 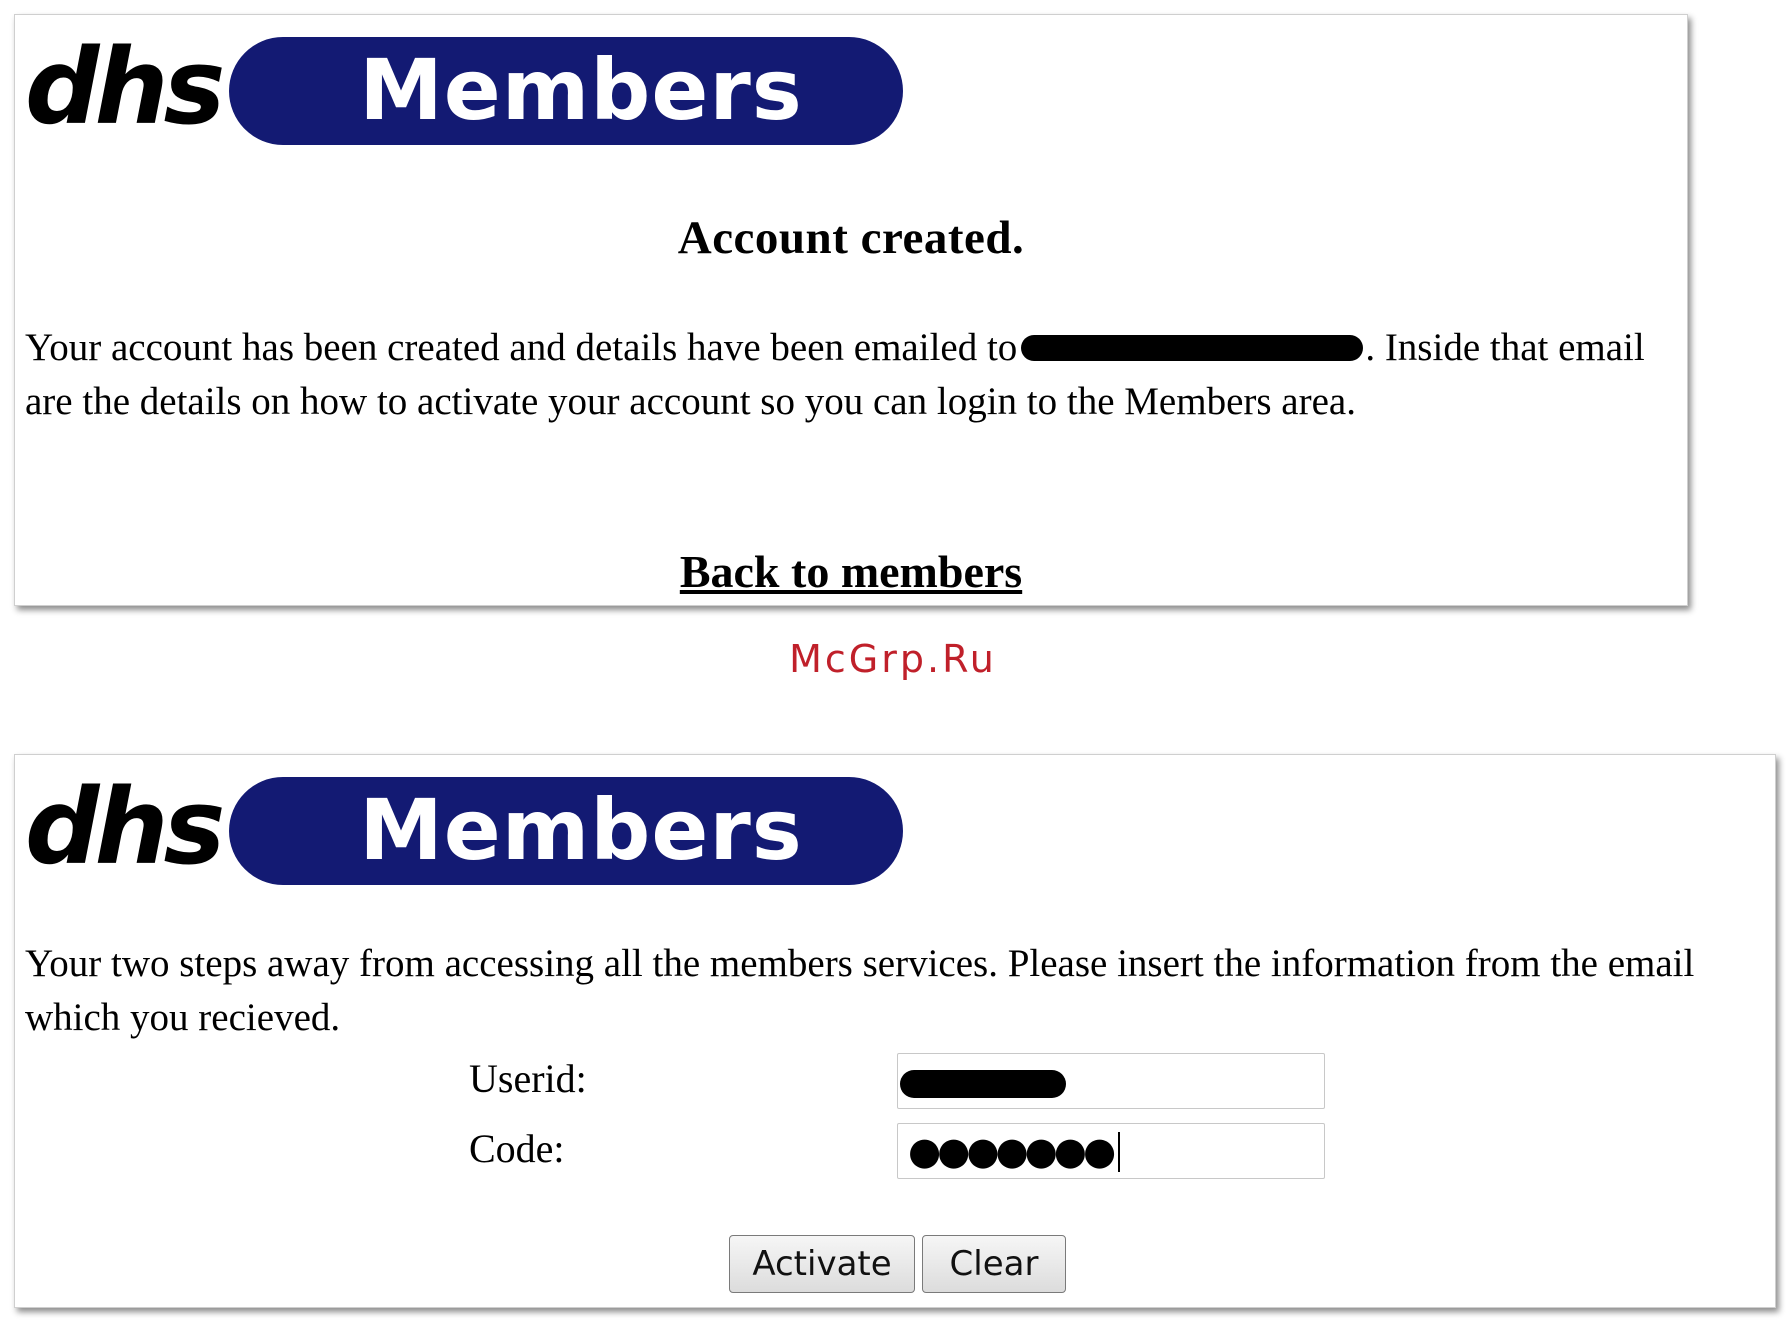 What do you see at coordinates (851, 571) in the screenshot?
I see `back-to-members-link: Back to members` at bounding box center [851, 571].